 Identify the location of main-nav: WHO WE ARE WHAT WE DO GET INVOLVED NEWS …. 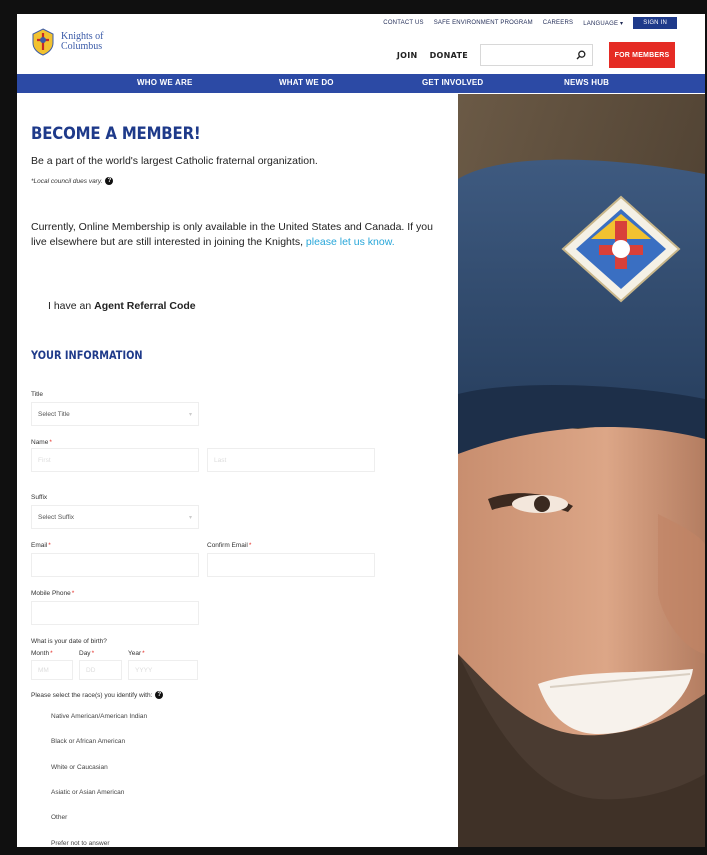
(361, 83).